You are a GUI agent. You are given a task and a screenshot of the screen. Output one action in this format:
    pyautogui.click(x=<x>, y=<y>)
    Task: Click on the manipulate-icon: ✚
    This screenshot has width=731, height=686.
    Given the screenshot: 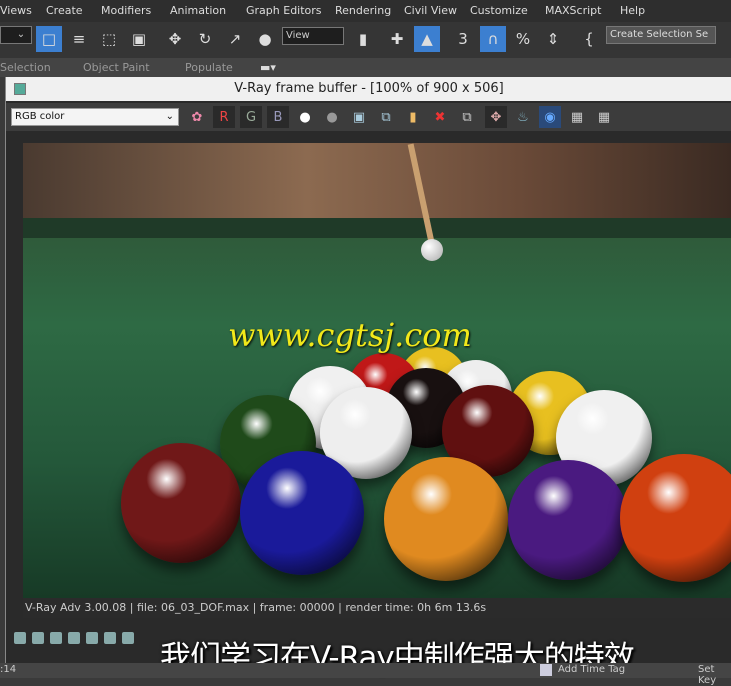 What is the action you would take?
    pyautogui.click(x=397, y=39)
    